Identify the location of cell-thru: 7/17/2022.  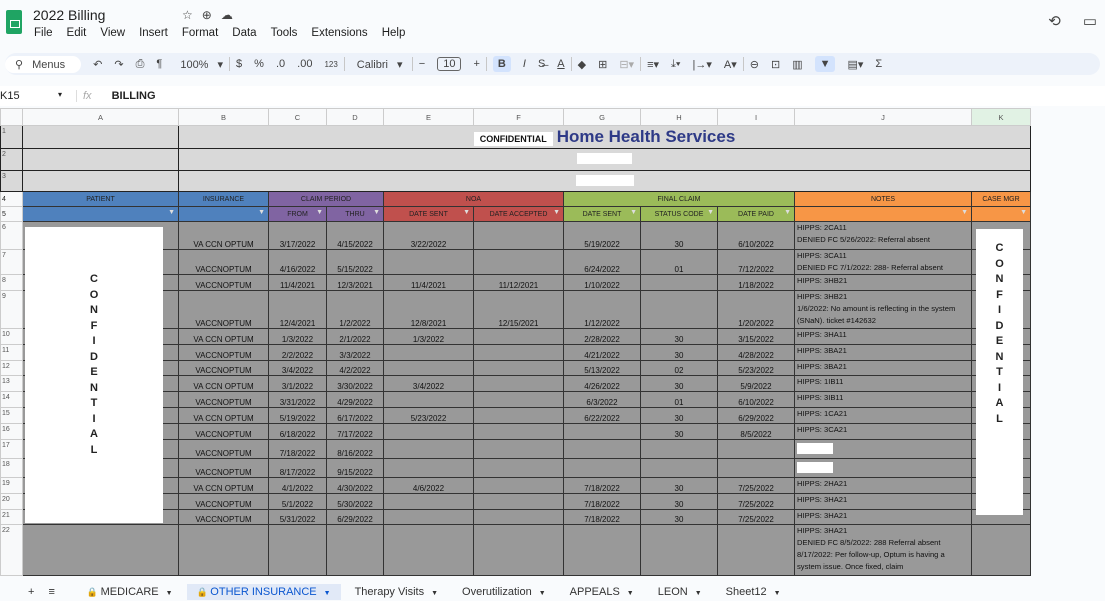
(355, 431).